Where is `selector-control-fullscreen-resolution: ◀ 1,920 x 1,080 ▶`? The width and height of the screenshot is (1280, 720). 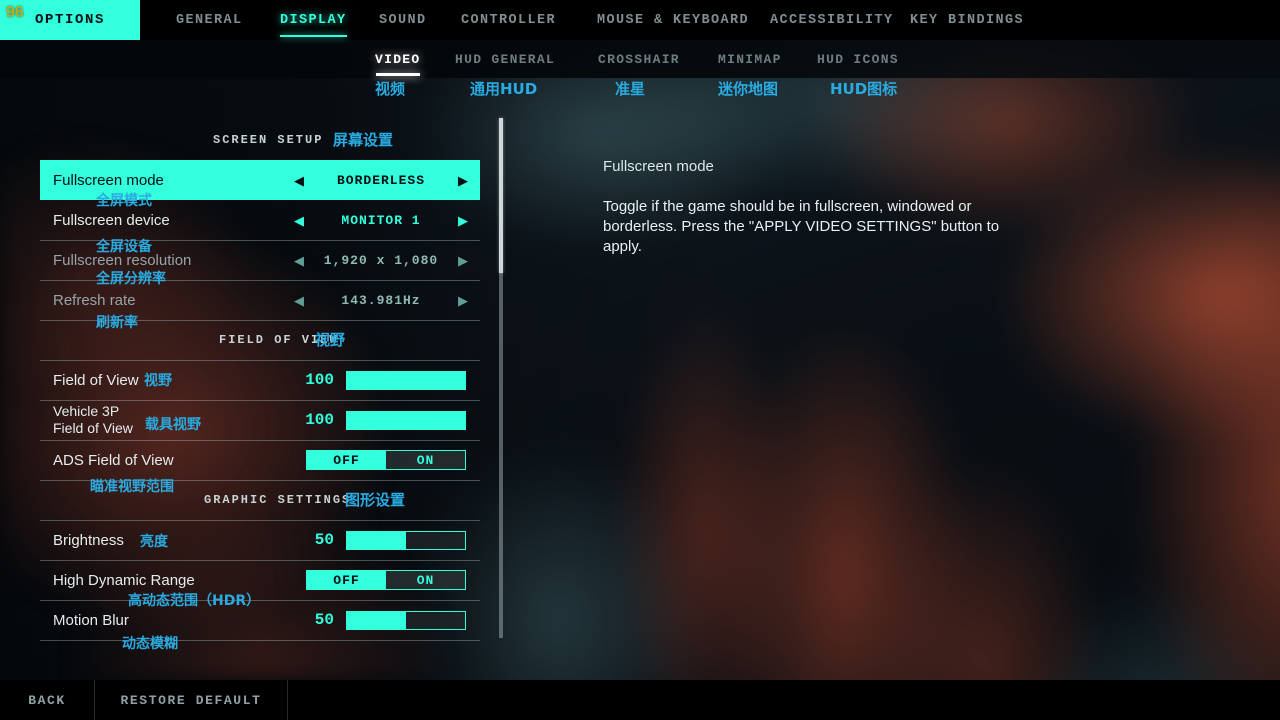 selector-control-fullscreen-resolution: ◀ 1,920 x 1,080 ▶ is located at coordinates (385, 260).